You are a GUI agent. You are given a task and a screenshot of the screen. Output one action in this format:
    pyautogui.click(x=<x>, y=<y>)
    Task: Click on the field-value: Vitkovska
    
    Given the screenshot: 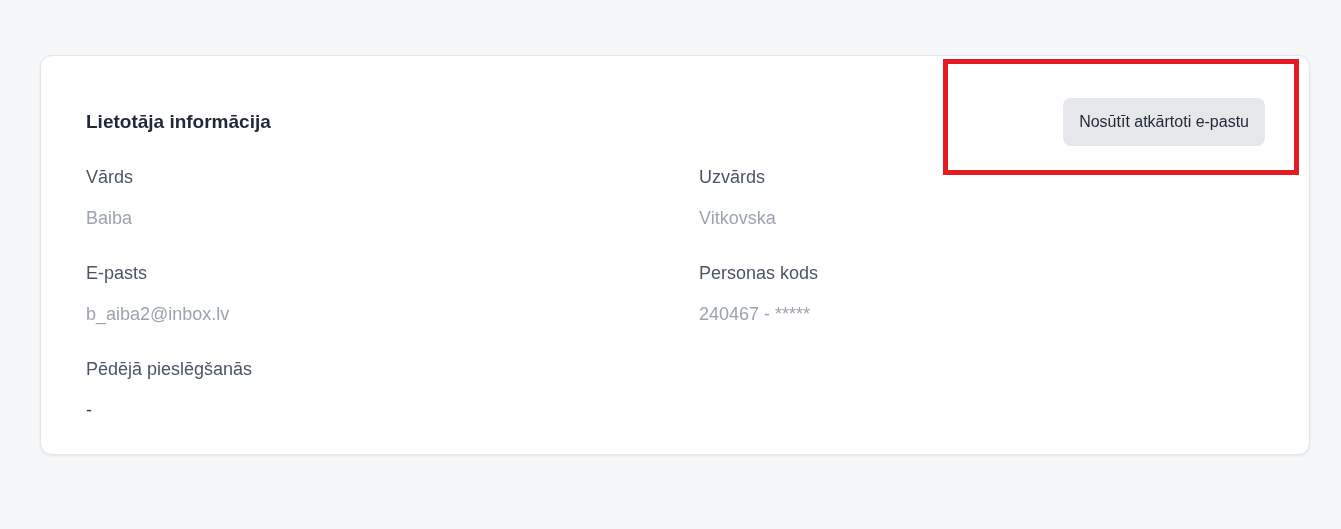 What is the action you would take?
    pyautogui.click(x=738, y=218)
    